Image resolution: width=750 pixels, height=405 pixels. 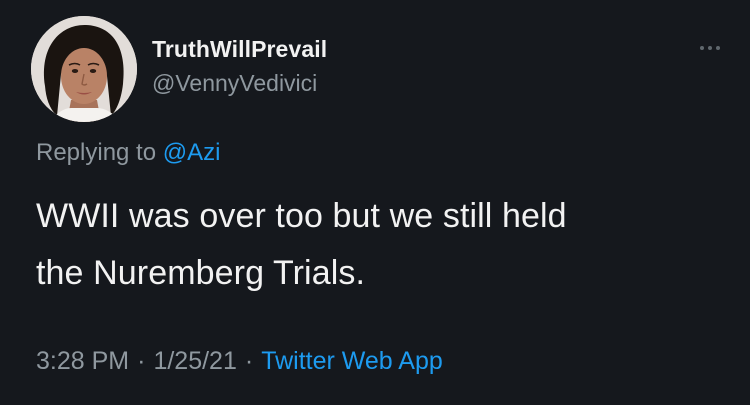 I want to click on more-options-button, so click(x=710, y=48).